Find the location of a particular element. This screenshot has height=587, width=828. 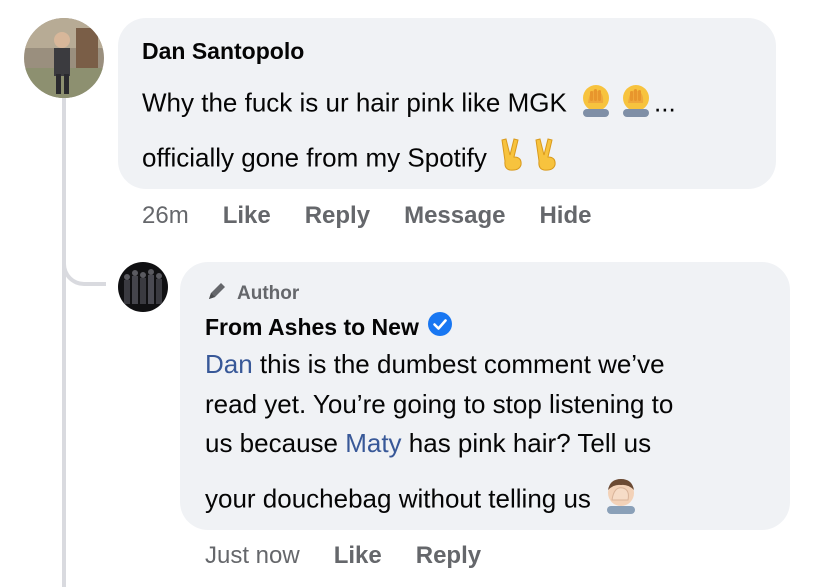

comment-author-name: Dan Santopolo is located at coordinates (223, 51).